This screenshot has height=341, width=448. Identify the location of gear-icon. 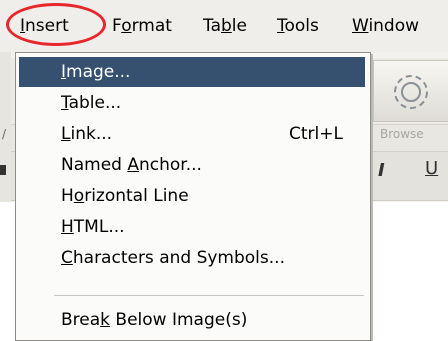
(411, 92).